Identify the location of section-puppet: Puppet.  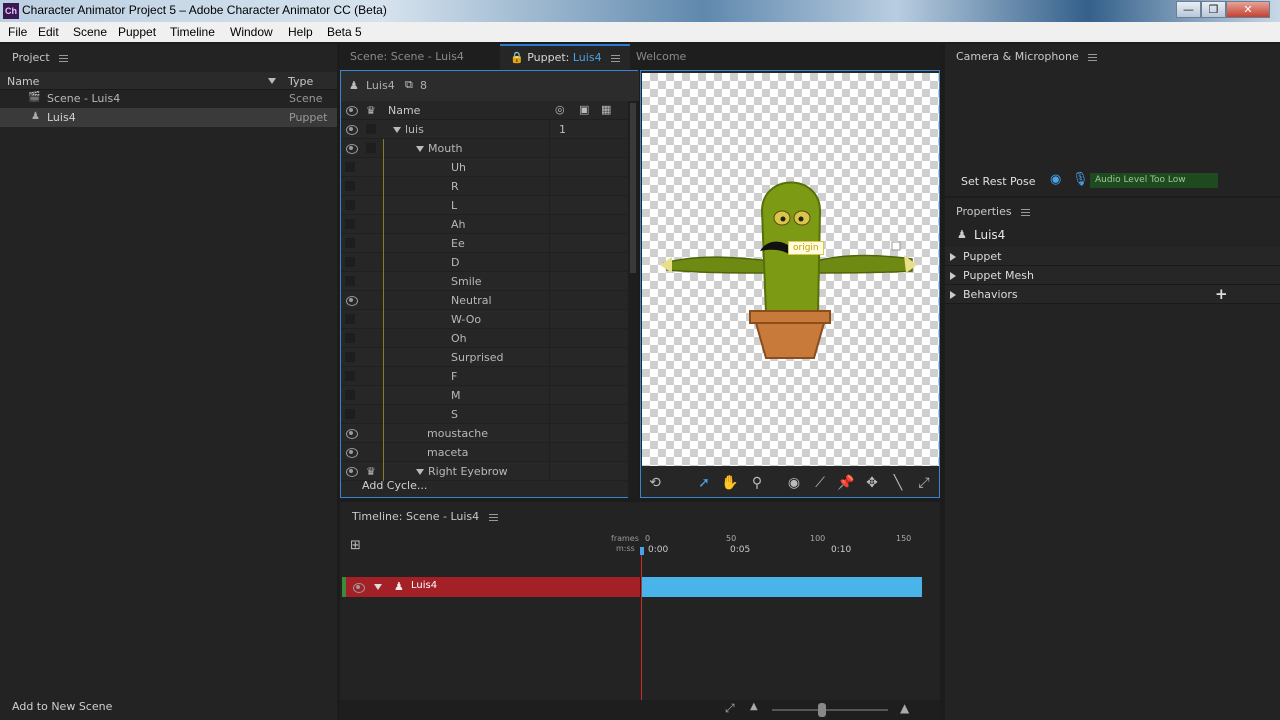
(1112, 256).